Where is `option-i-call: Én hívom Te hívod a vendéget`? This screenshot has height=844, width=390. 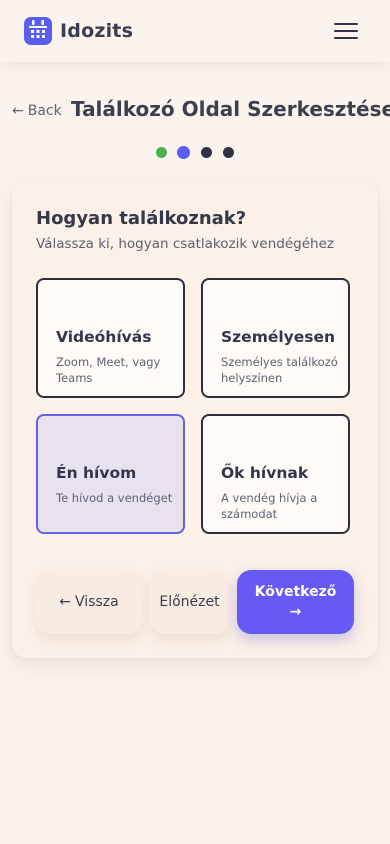 option-i-call: Én hívom Te hívod a vendéget is located at coordinates (110, 474).